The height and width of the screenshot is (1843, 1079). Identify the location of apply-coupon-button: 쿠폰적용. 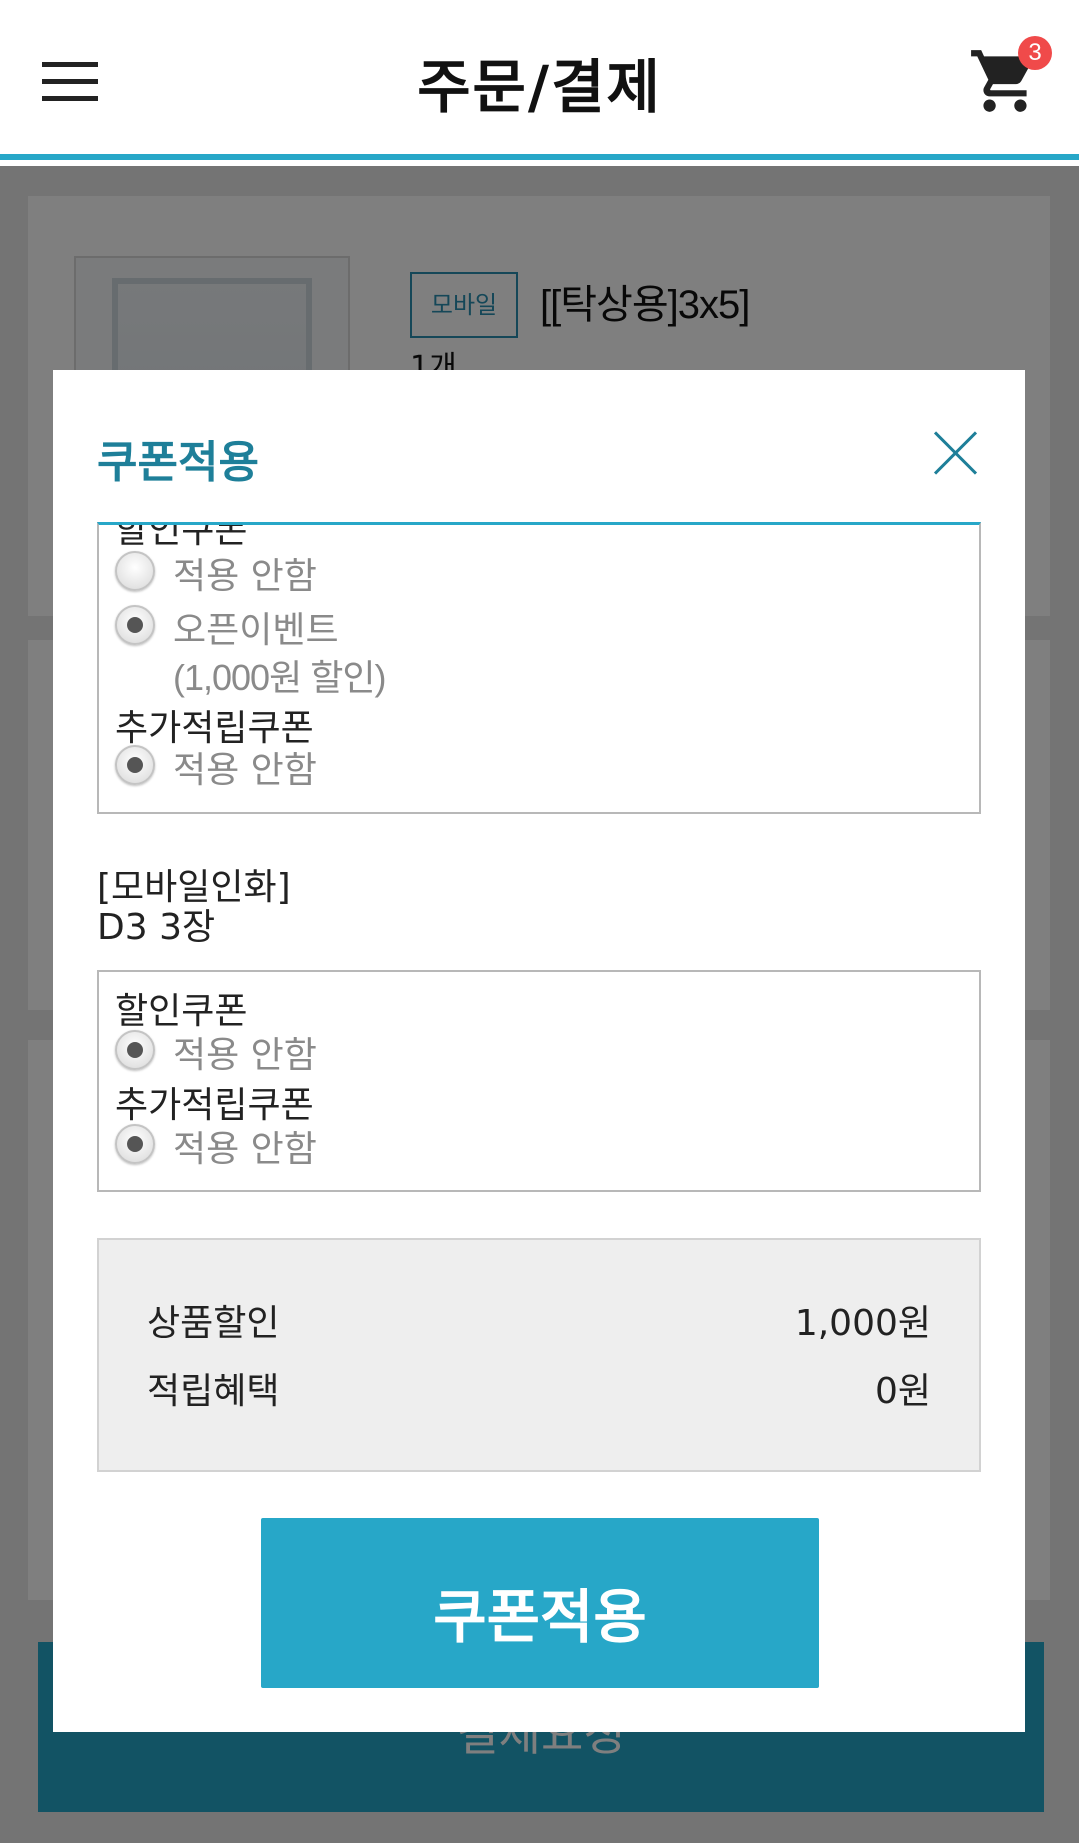
(540, 1603).